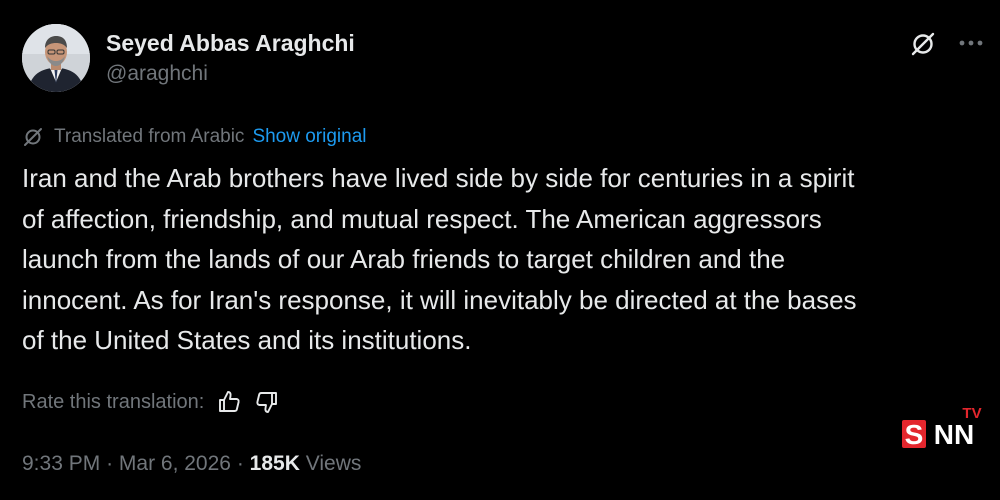 The width and height of the screenshot is (1000, 500). What do you see at coordinates (309, 137) in the screenshot?
I see `show-original-link: Show original` at bounding box center [309, 137].